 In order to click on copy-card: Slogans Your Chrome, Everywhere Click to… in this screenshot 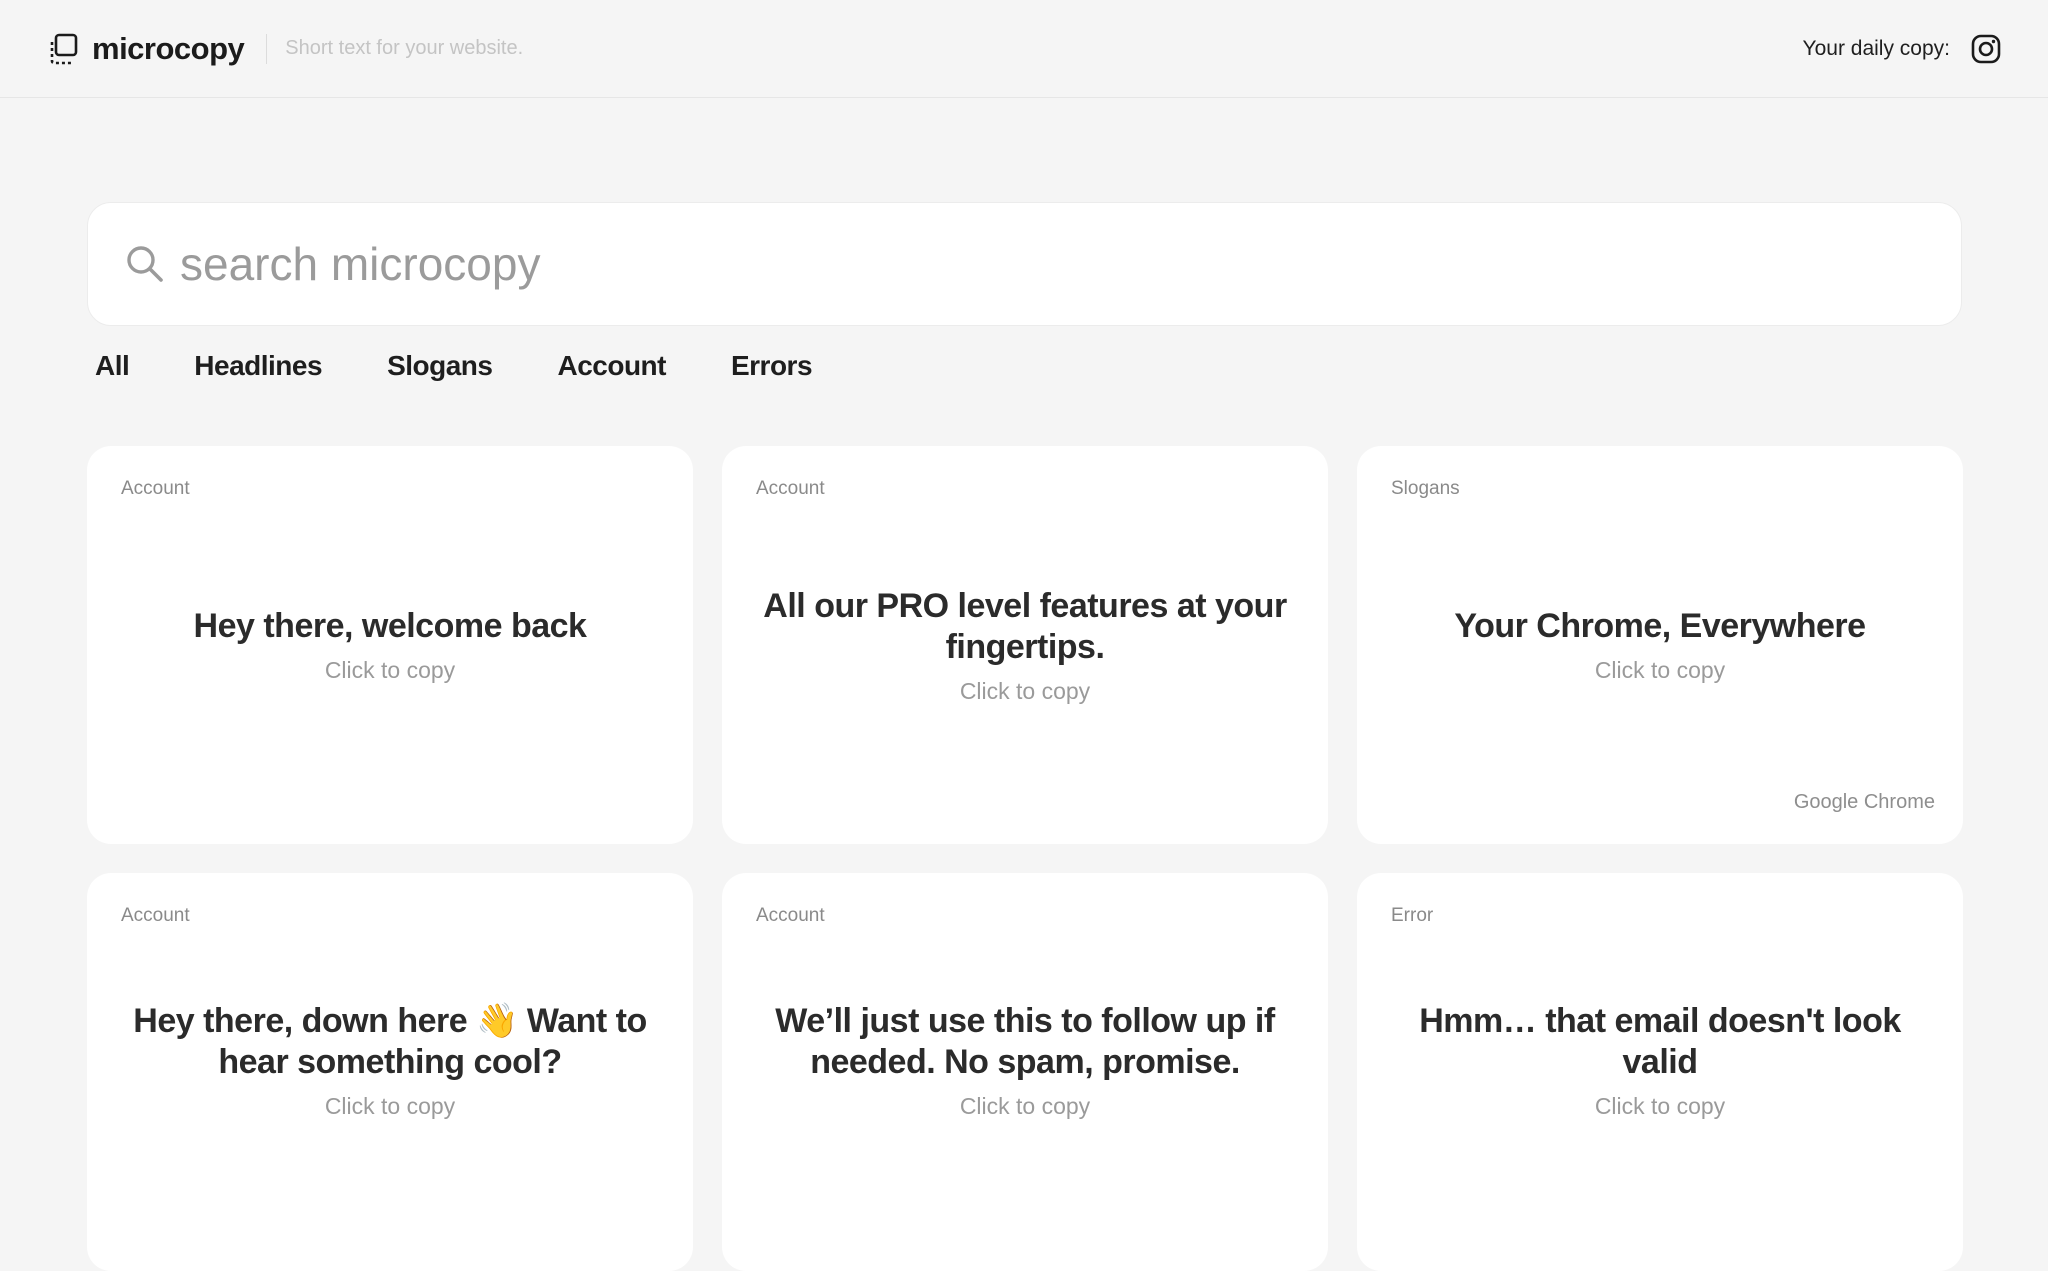, I will do `click(1660, 645)`.